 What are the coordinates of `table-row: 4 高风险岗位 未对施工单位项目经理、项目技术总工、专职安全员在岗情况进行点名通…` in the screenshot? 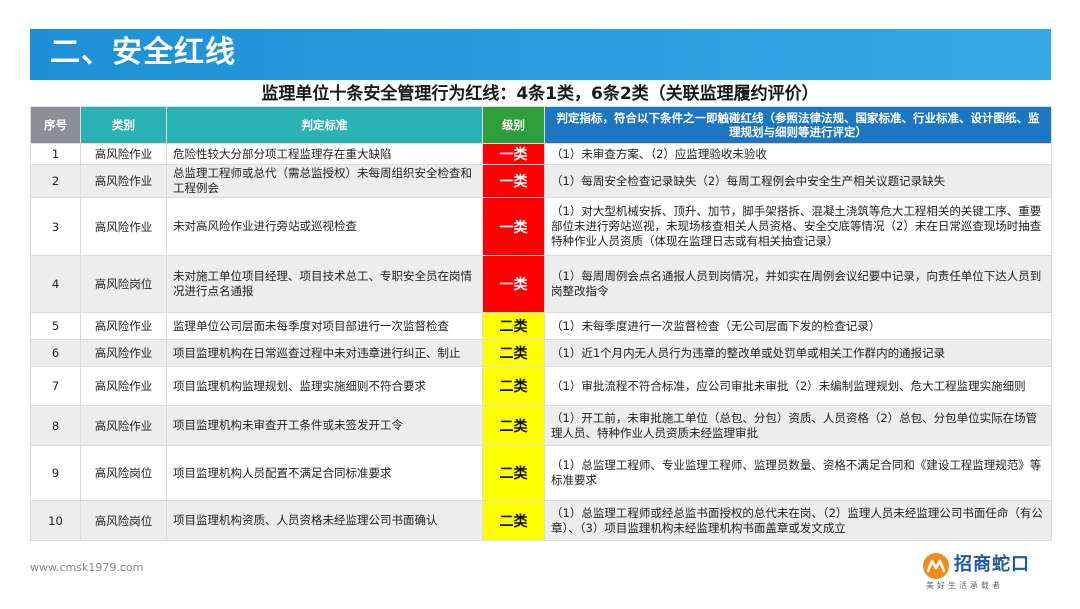 It's located at (541, 284).